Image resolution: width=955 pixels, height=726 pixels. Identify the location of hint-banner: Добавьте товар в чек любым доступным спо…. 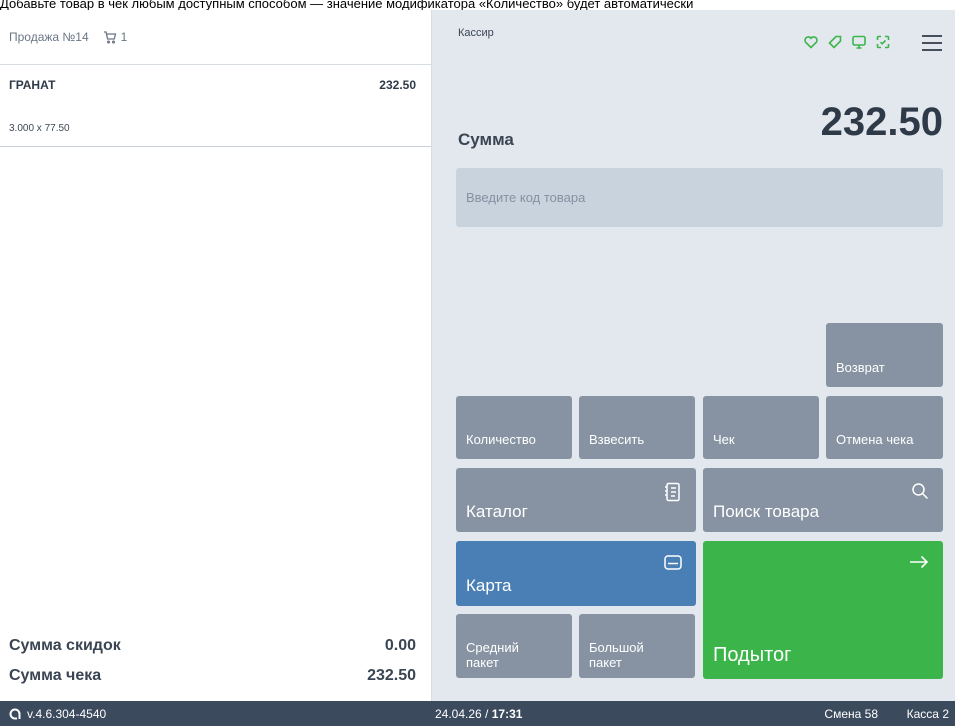
(477, 5).